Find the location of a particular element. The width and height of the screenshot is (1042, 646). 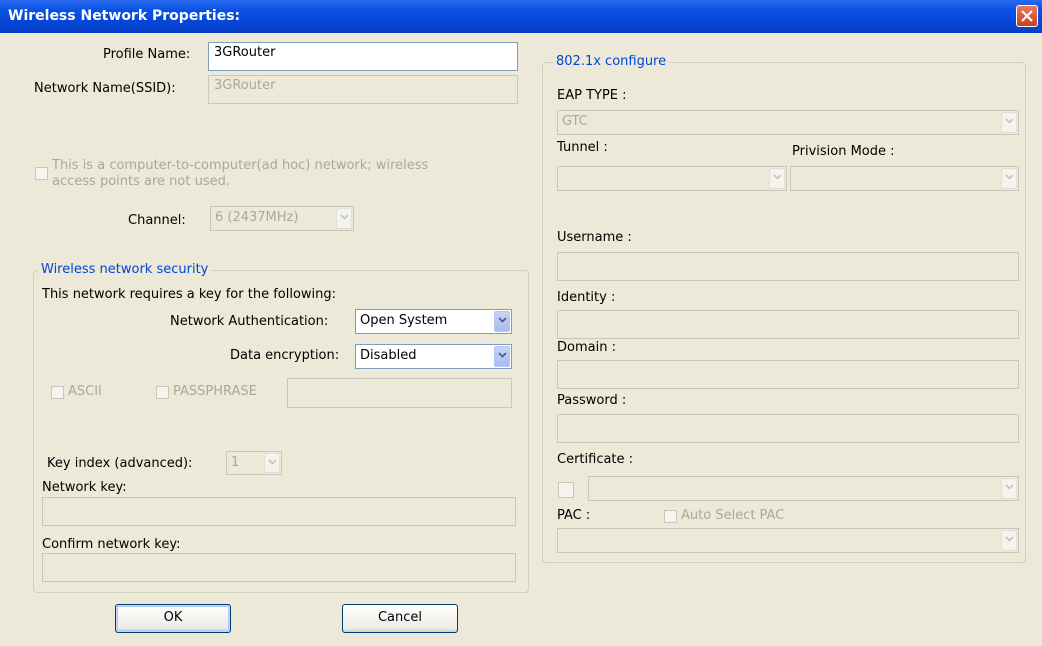

eap-type-dropdown-button is located at coordinates (1009, 122).